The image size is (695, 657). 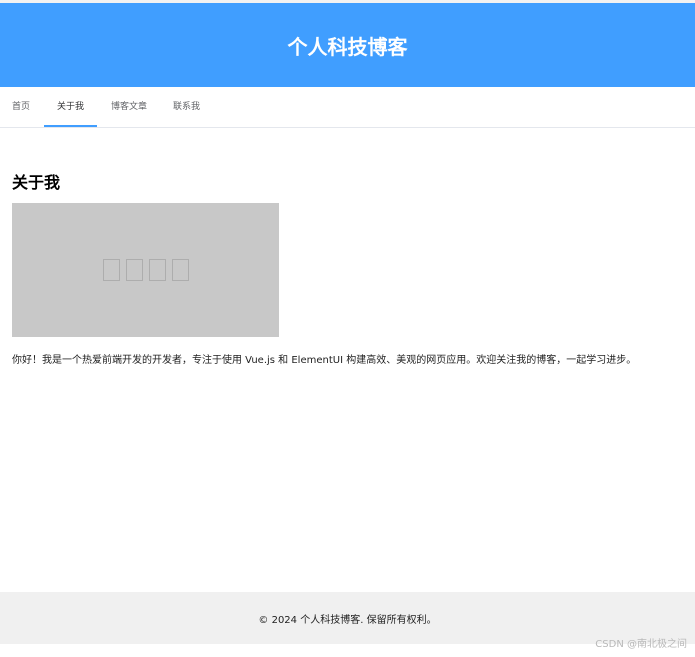 I want to click on site-header: 个人科技博客, so click(x=347, y=45).